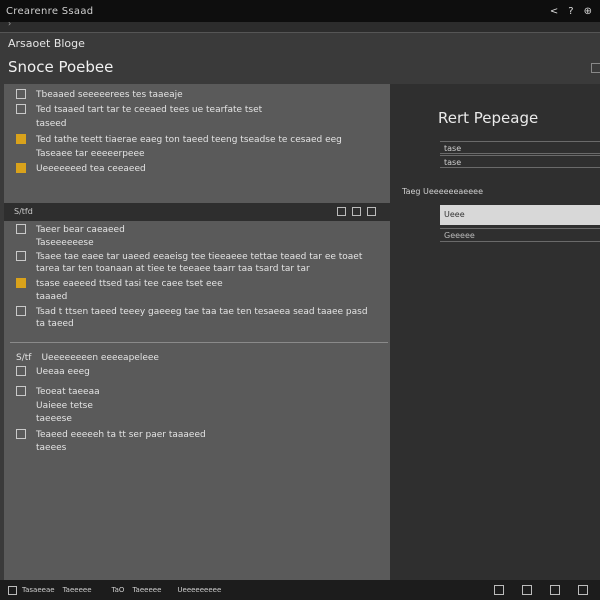  I want to click on selected-field: Ueee, so click(520, 215).